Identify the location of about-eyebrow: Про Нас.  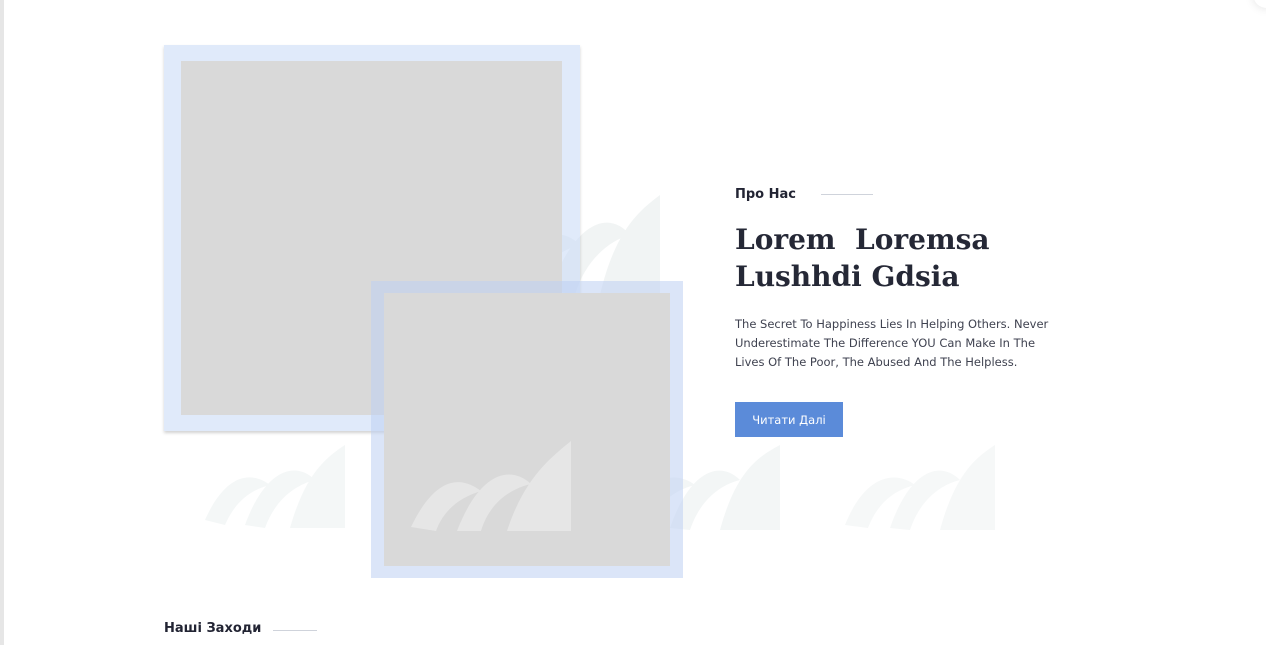
(766, 194).